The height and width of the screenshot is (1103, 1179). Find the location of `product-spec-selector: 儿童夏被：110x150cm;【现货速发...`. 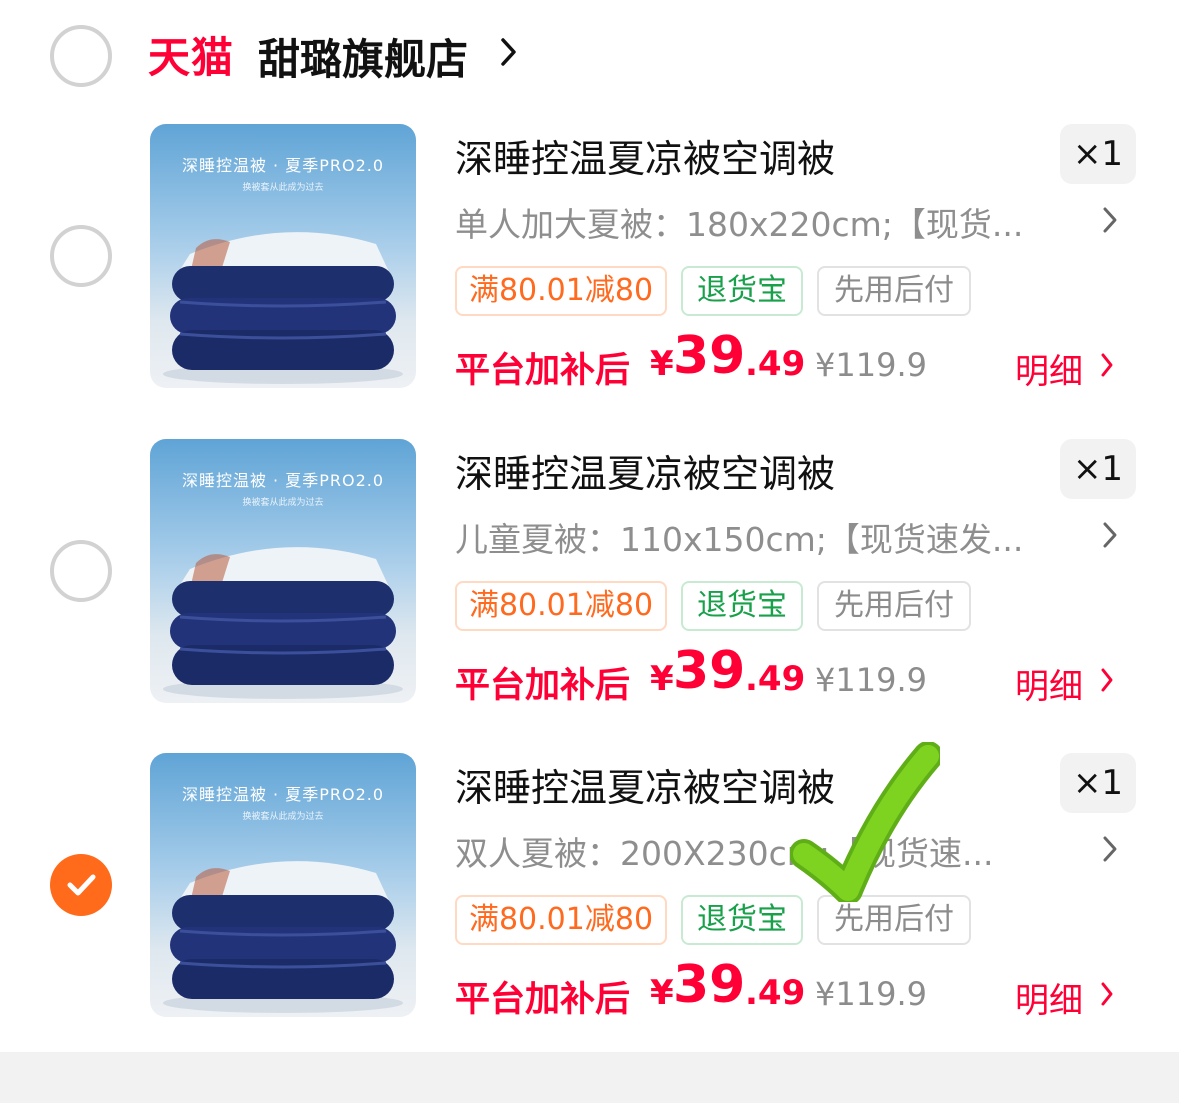

product-spec-selector: 儿童夏被：110x150cm;【现货速发... is located at coordinates (770, 537).